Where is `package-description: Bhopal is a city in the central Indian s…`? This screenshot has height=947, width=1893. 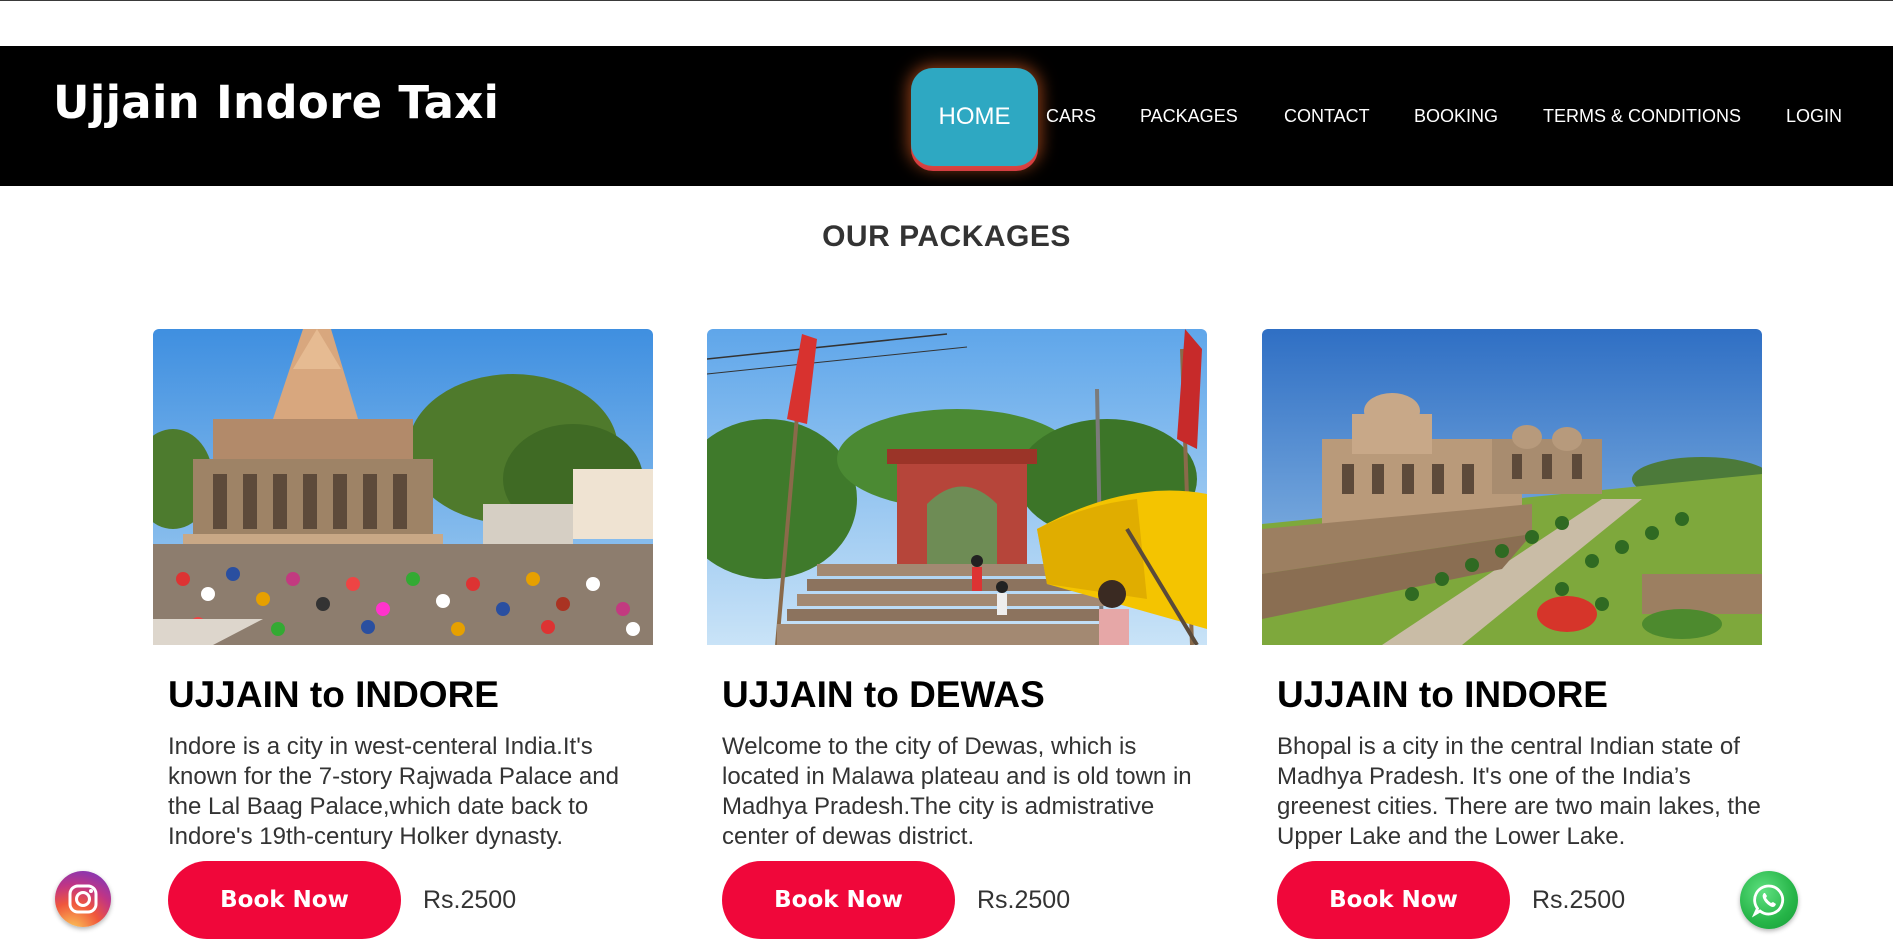 package-description: Bhopal is a city in the central Indian s… is located at coordinates (1519, 791).